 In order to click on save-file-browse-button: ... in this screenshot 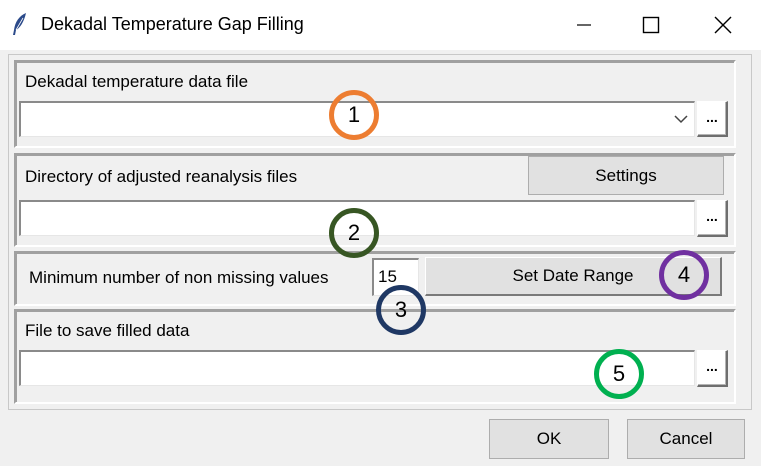, I will do `click(712, 368)`.